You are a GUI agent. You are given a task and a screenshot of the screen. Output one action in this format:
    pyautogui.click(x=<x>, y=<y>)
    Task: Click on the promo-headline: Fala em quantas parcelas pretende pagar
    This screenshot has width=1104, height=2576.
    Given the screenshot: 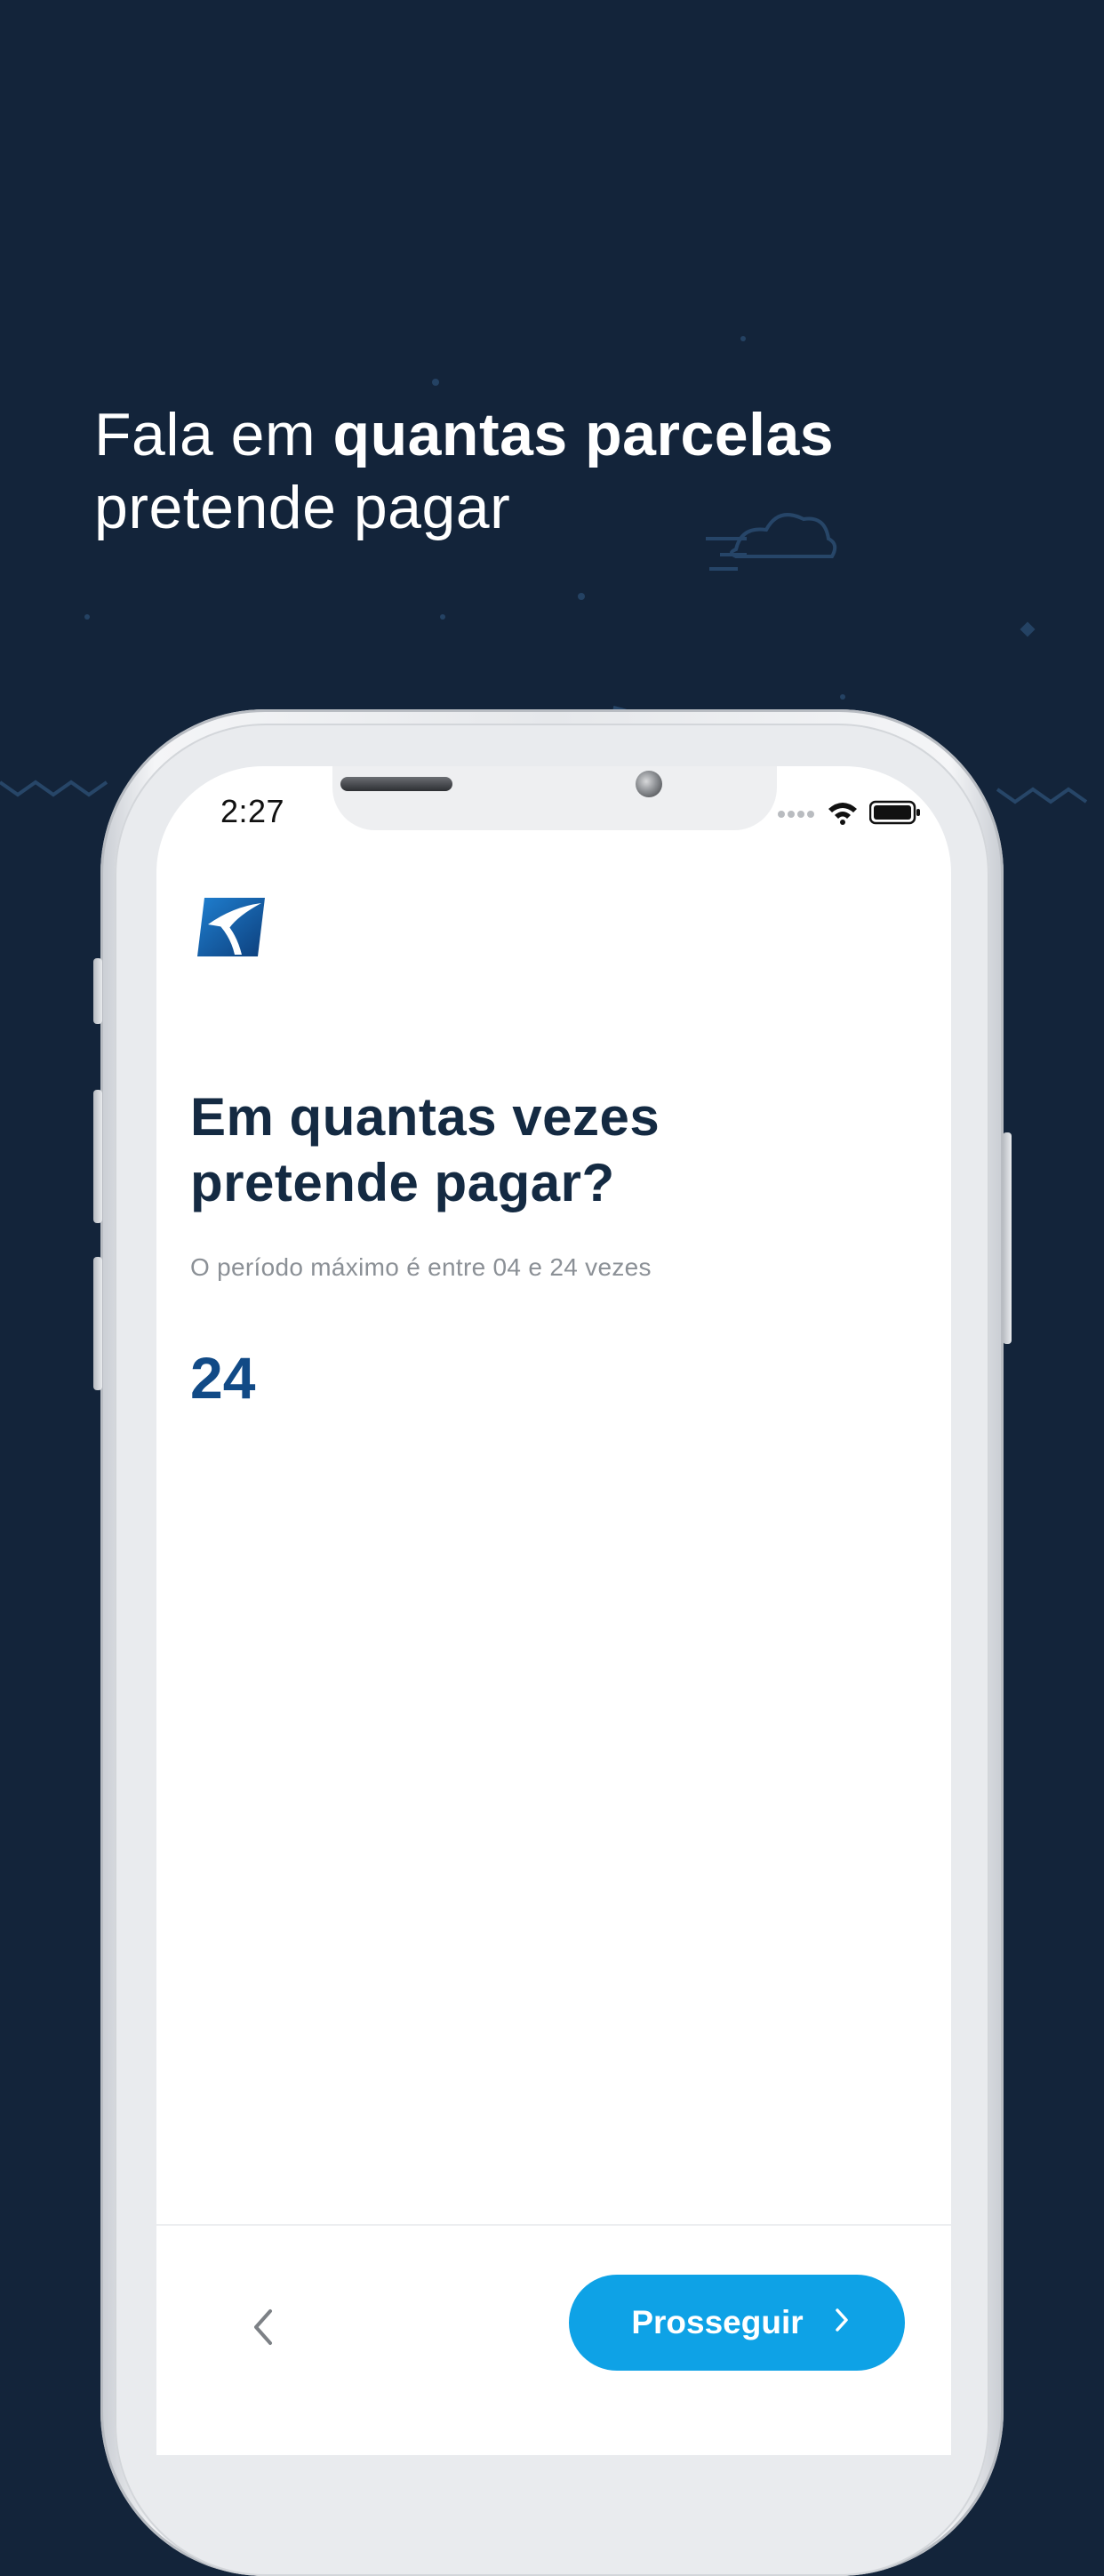 What is the action you would take?
    pyautogui.click(x=561, y=471)
    